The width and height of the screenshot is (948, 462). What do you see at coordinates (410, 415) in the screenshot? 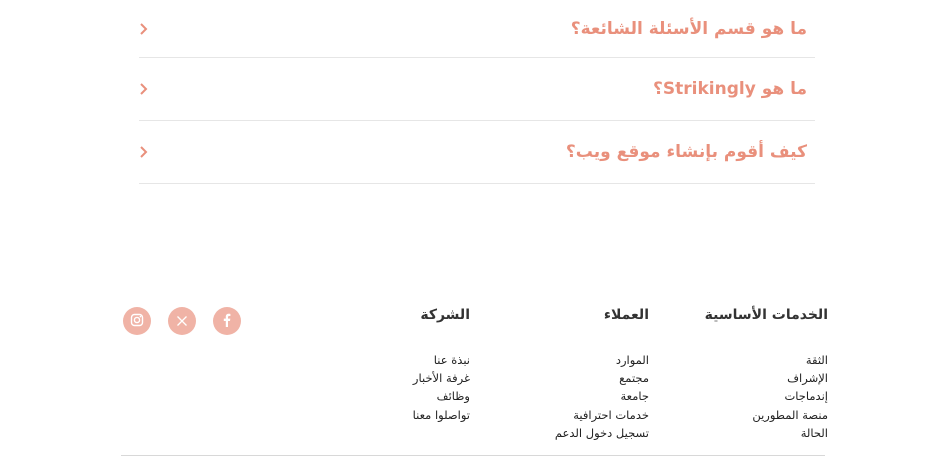
I see `footer-link: تواصلوا معنا` at bounding box center [410, 415].